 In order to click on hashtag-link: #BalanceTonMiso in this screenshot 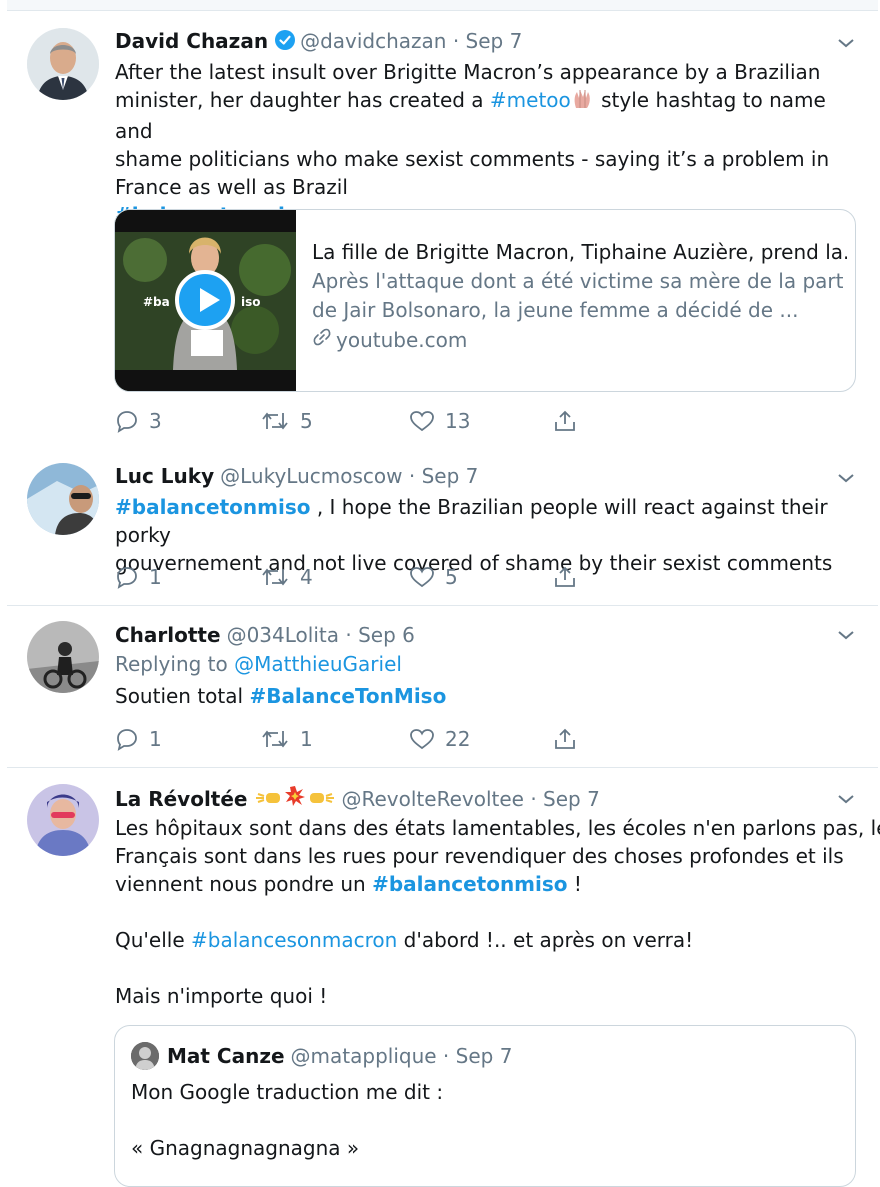, I will do `click(347, 696)`.